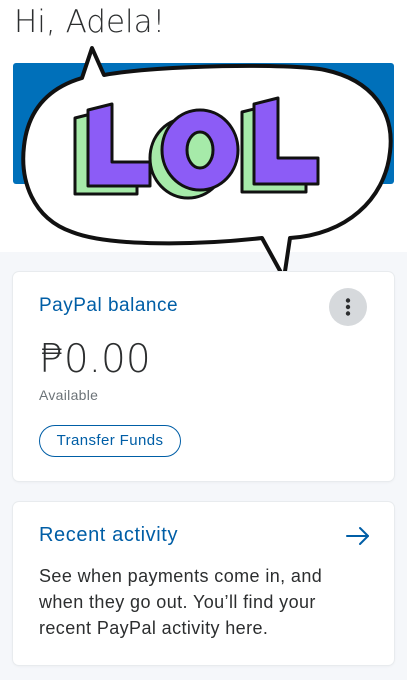  I want to click on recent-activity-title: Recent activity, so click(109, 535).